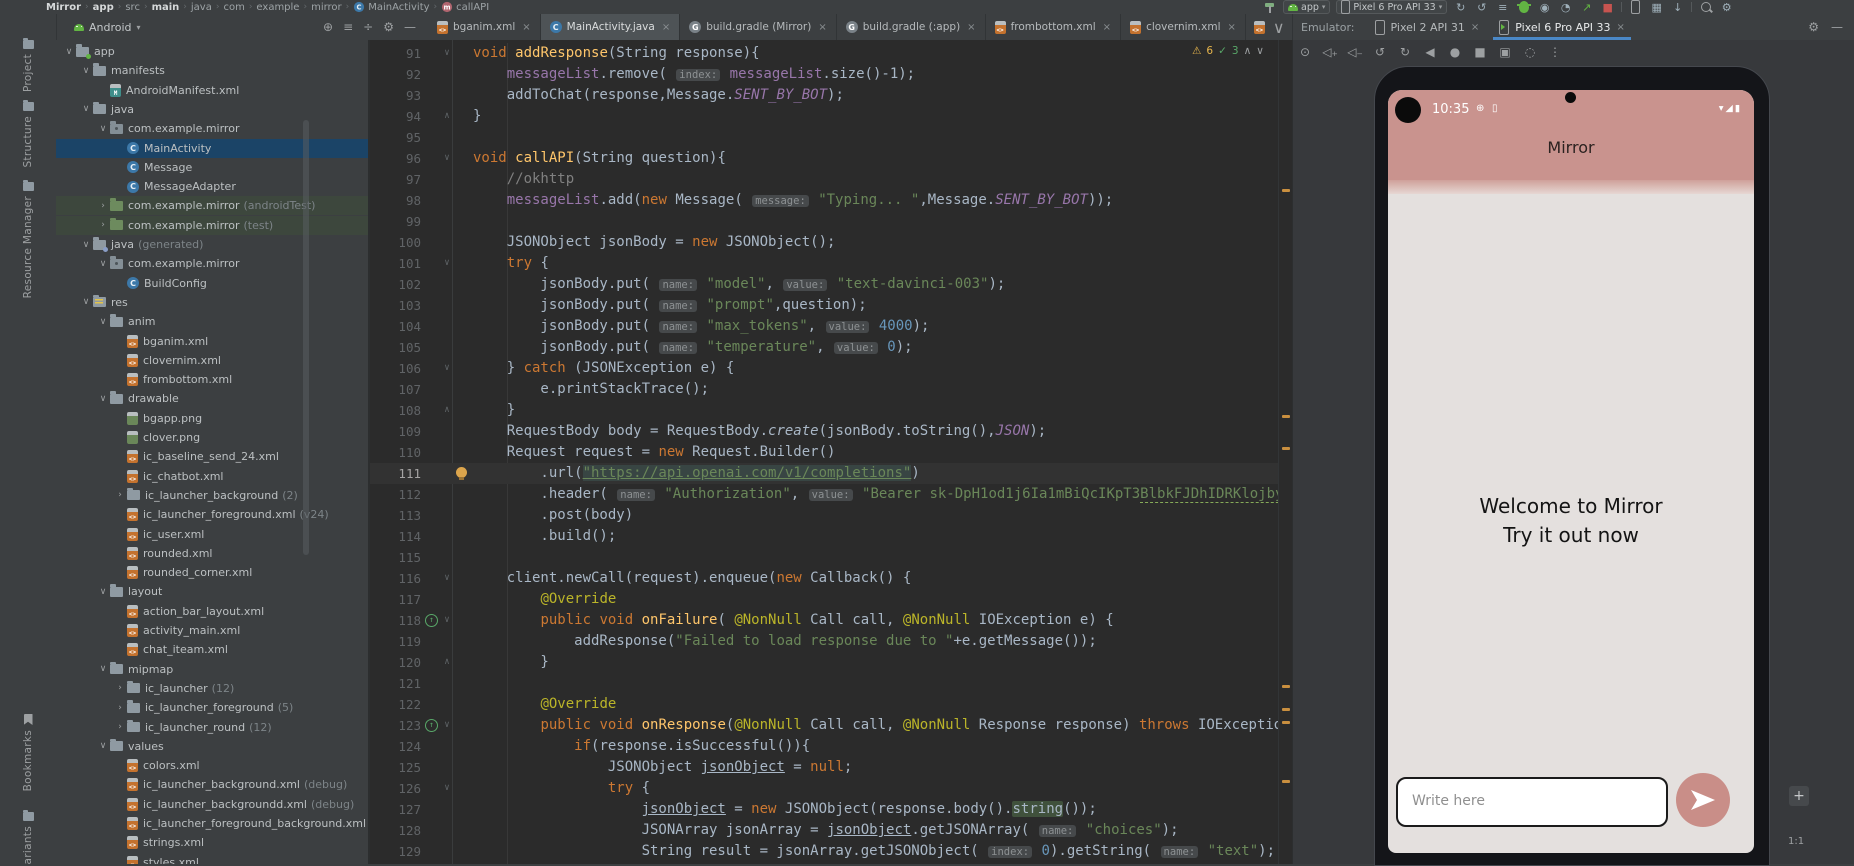 The width and height of the screenshot is (1854, 866). I want to click on code-line-125: 125 JSONObject jsonObject = null;, so click(824, 767).